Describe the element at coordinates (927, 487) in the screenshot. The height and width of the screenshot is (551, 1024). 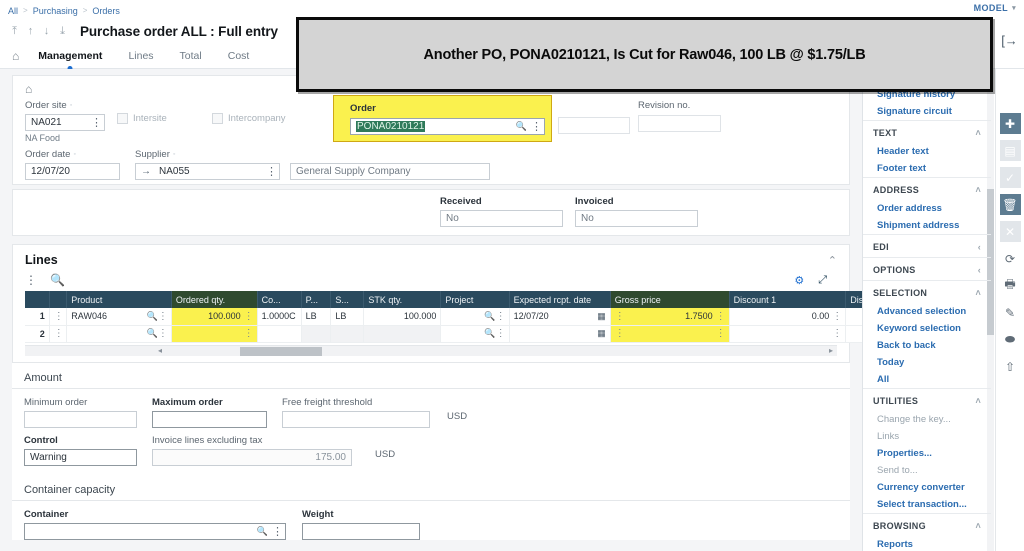
I see `sidebar-item-currency-converter: Currency converter` at that location.